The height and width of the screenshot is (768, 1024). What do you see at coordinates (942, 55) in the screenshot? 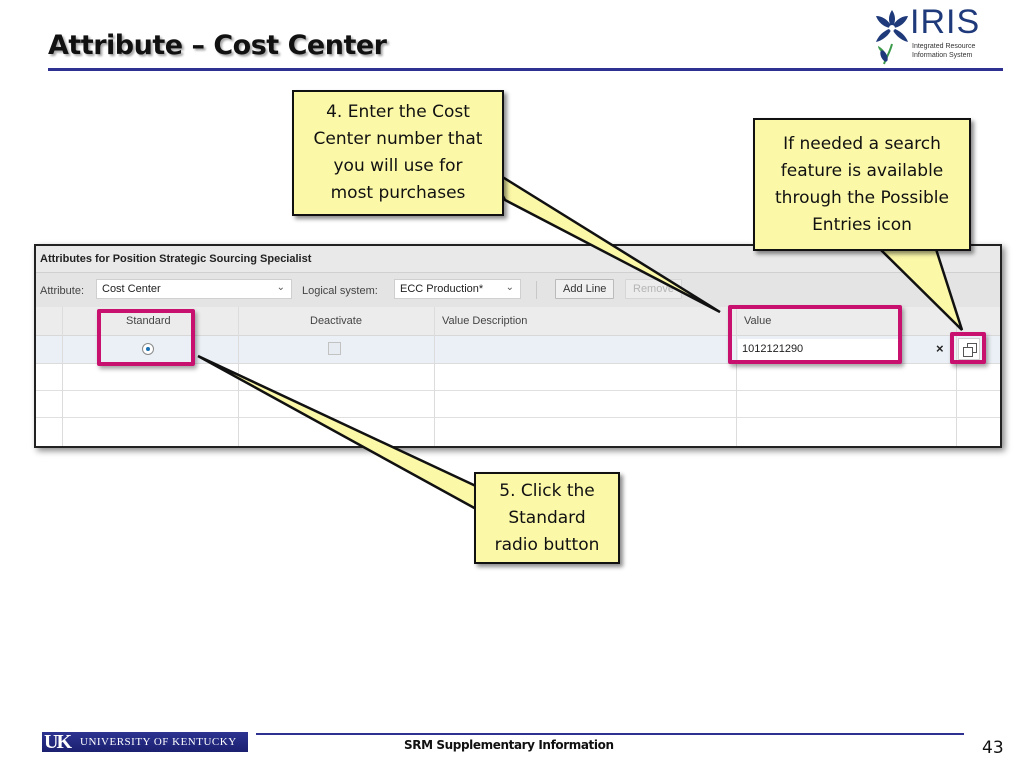
I see `iris-subtitle-line2: Information System` at bounding box center [942, 55].